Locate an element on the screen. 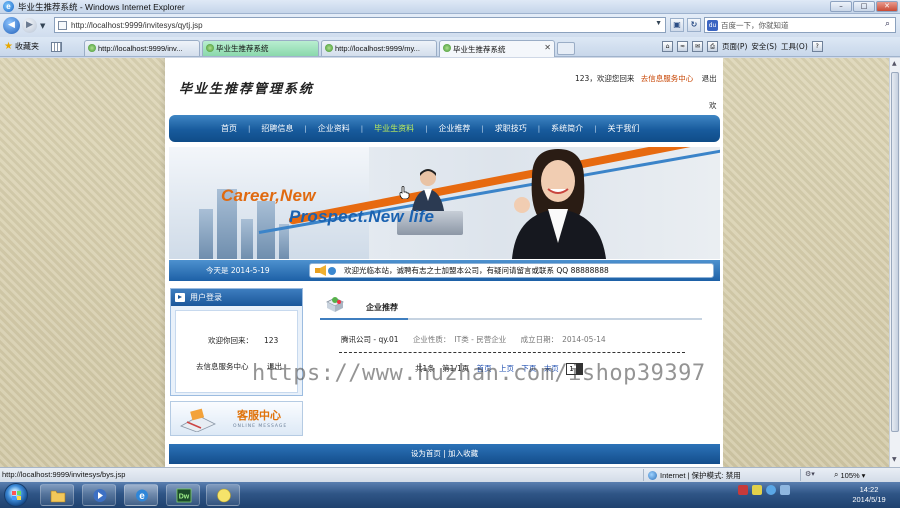 This screenshot has width=900, height=508. tray-network-icon is located at coordinates (771, 490).